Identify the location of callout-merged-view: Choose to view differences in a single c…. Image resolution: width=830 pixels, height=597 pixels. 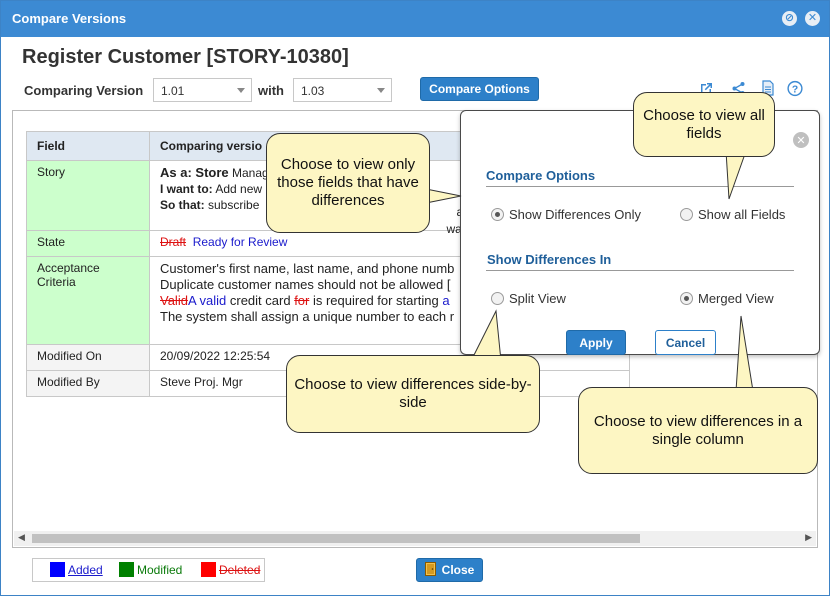
(698, 430).